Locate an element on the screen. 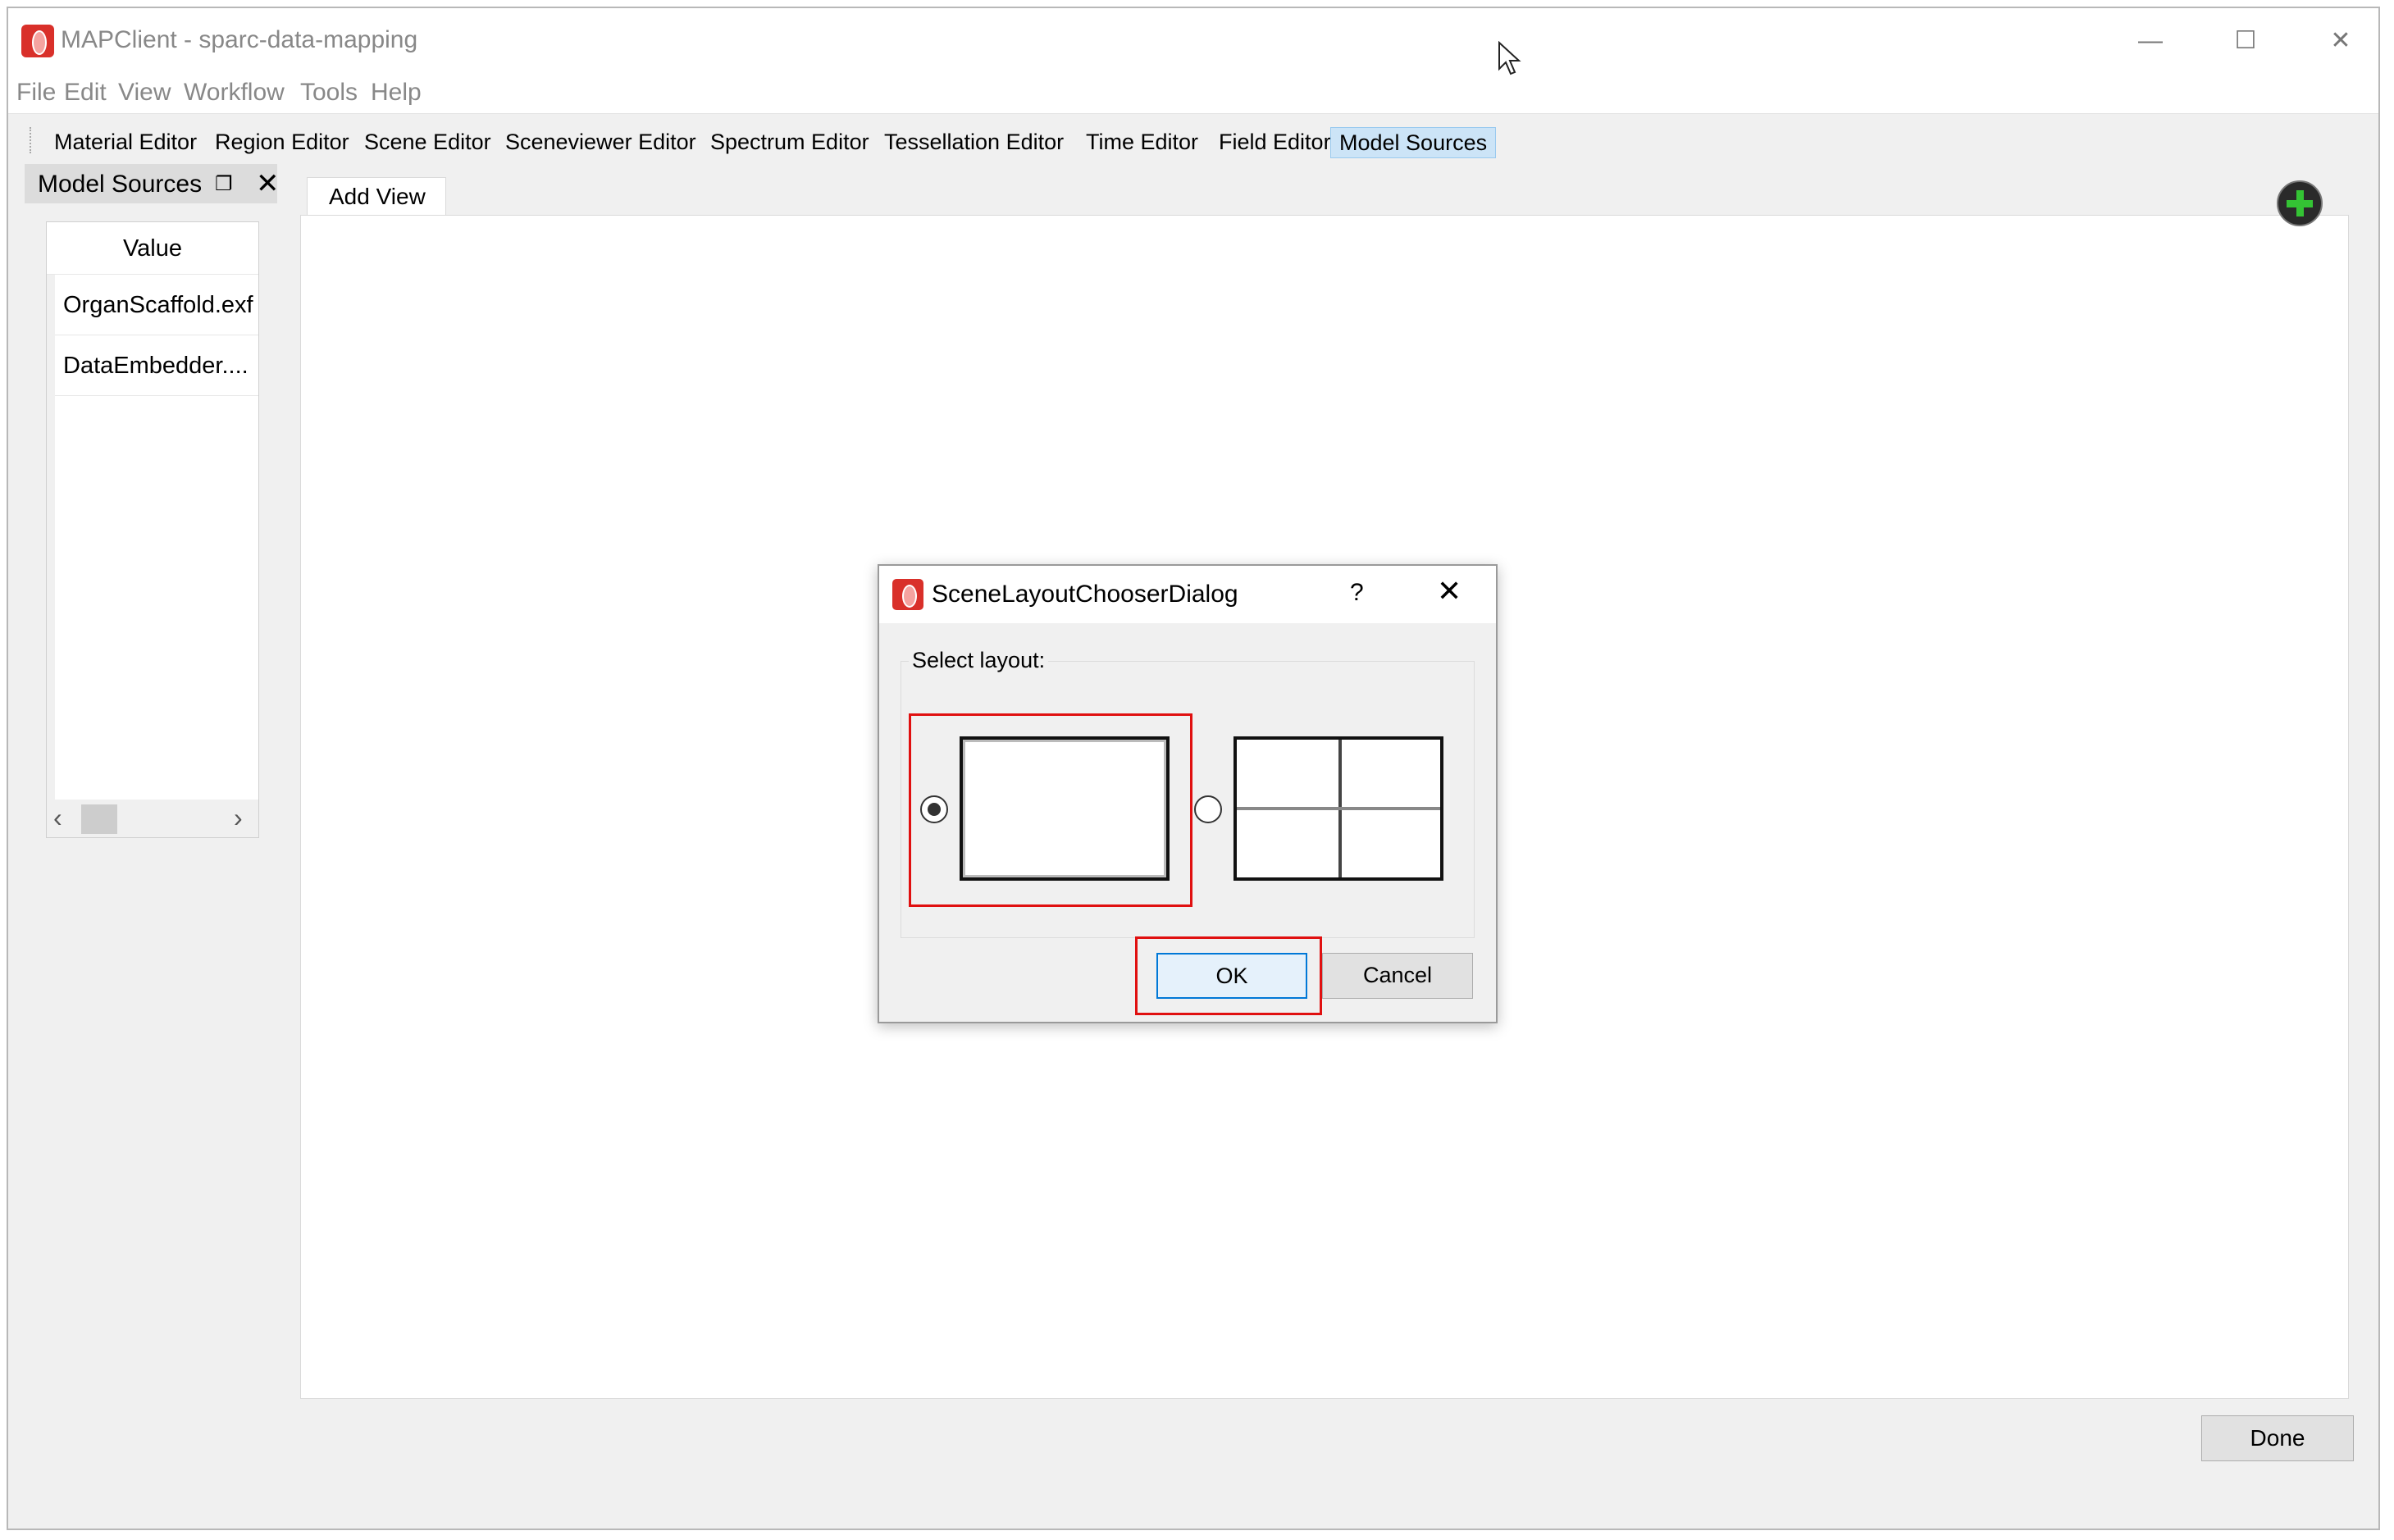 The height and width of the screenshot is (1540, 2394). menu-bar: File Edit View Workflow Tools Help is located at coordinates (1193, 93).